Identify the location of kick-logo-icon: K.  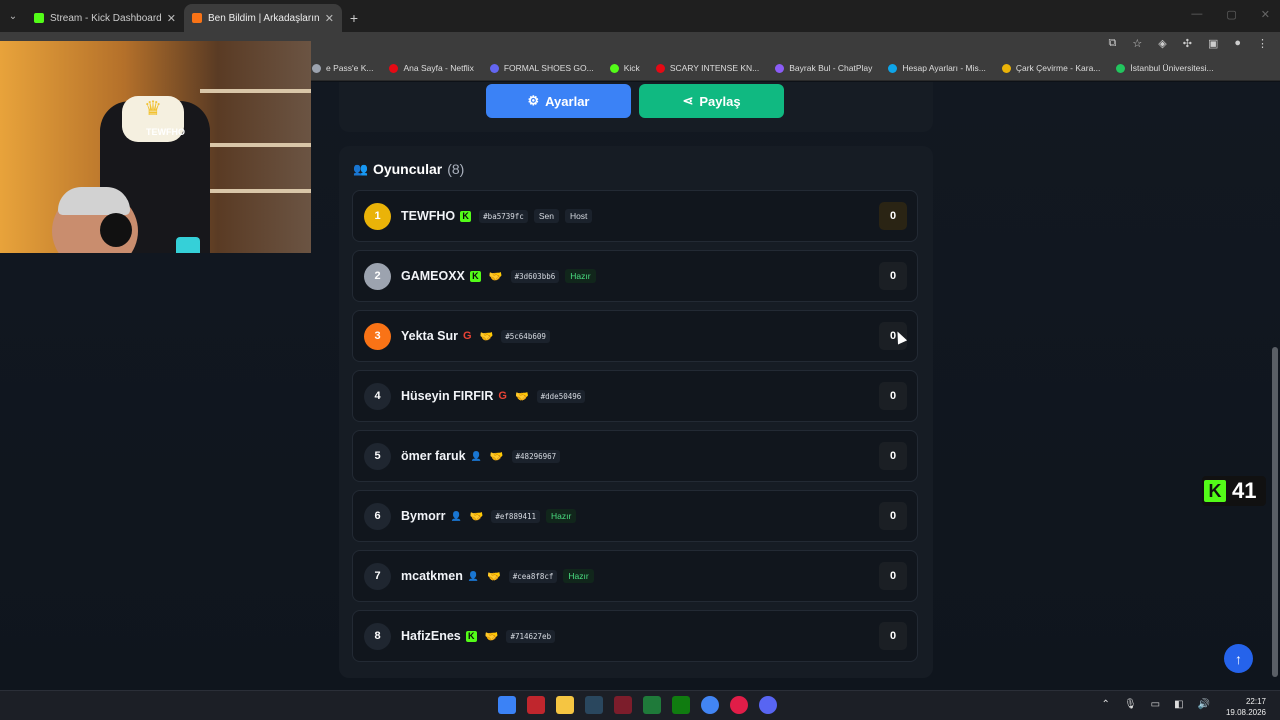
(466, 216).